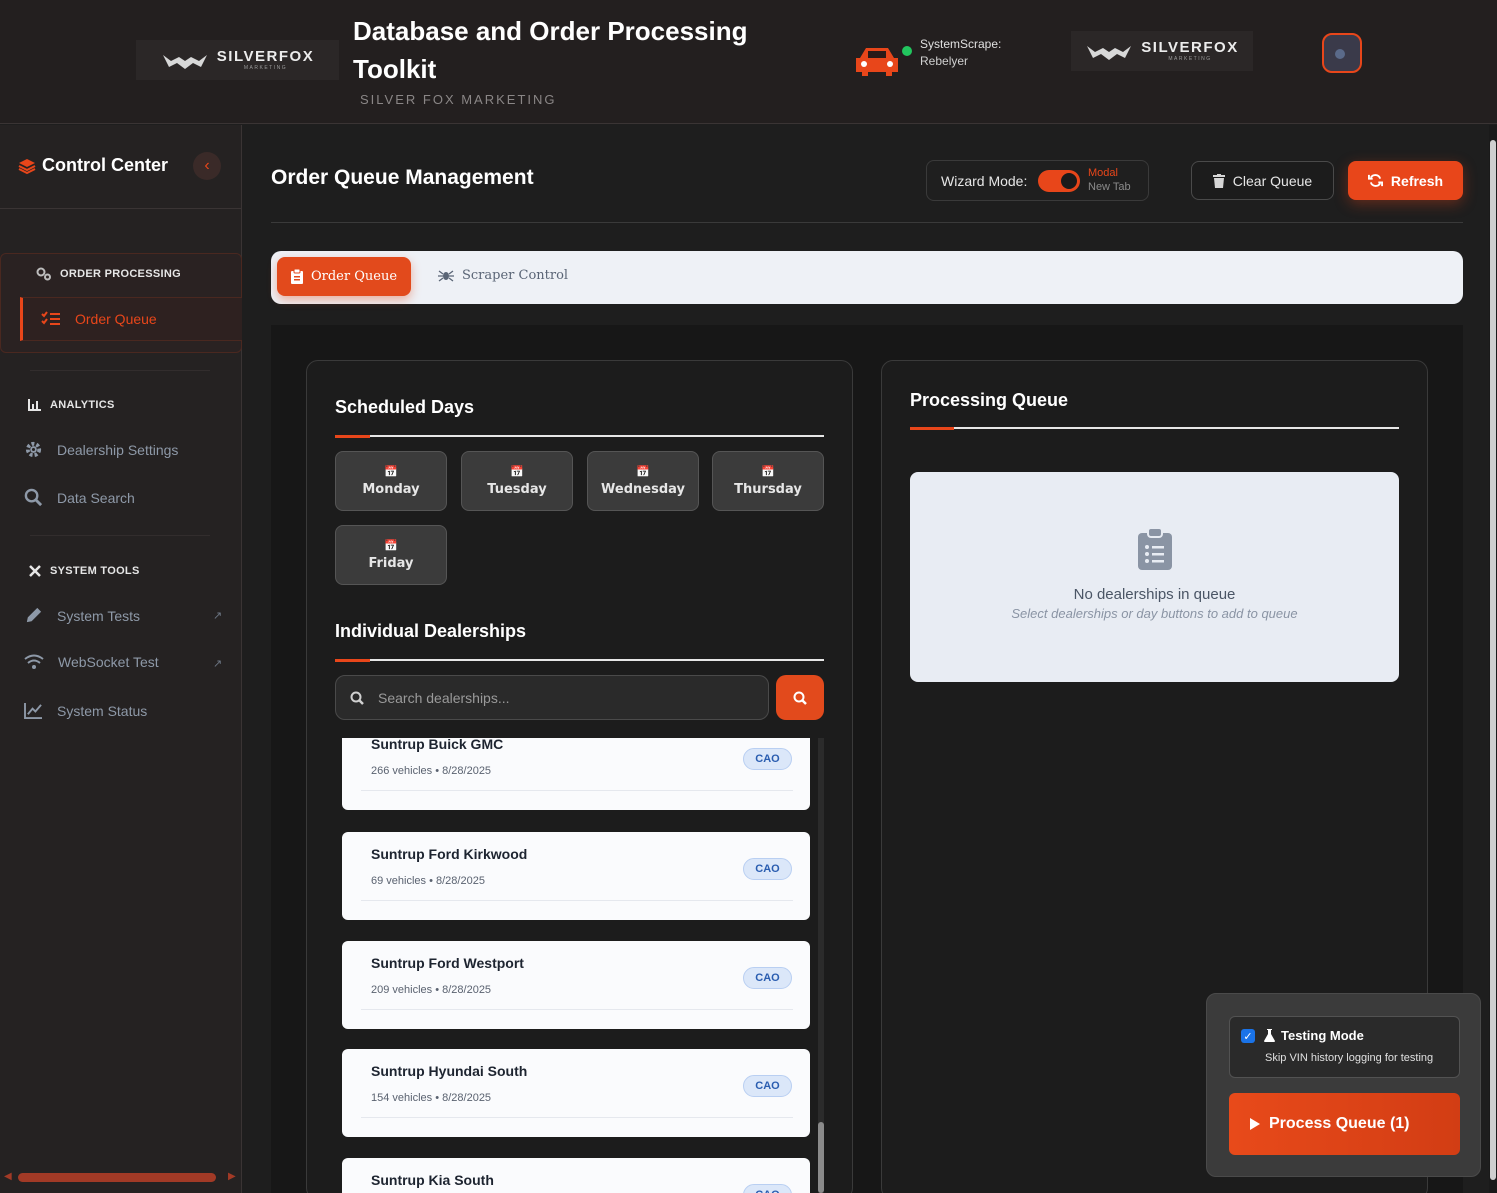 This screenshot has height=1193, width=1497. What do you see at coordinates (550, 50) in the screenshot?
I see `app-title: Database and Order Processing Toolkit` at bounding box center [550, 50].